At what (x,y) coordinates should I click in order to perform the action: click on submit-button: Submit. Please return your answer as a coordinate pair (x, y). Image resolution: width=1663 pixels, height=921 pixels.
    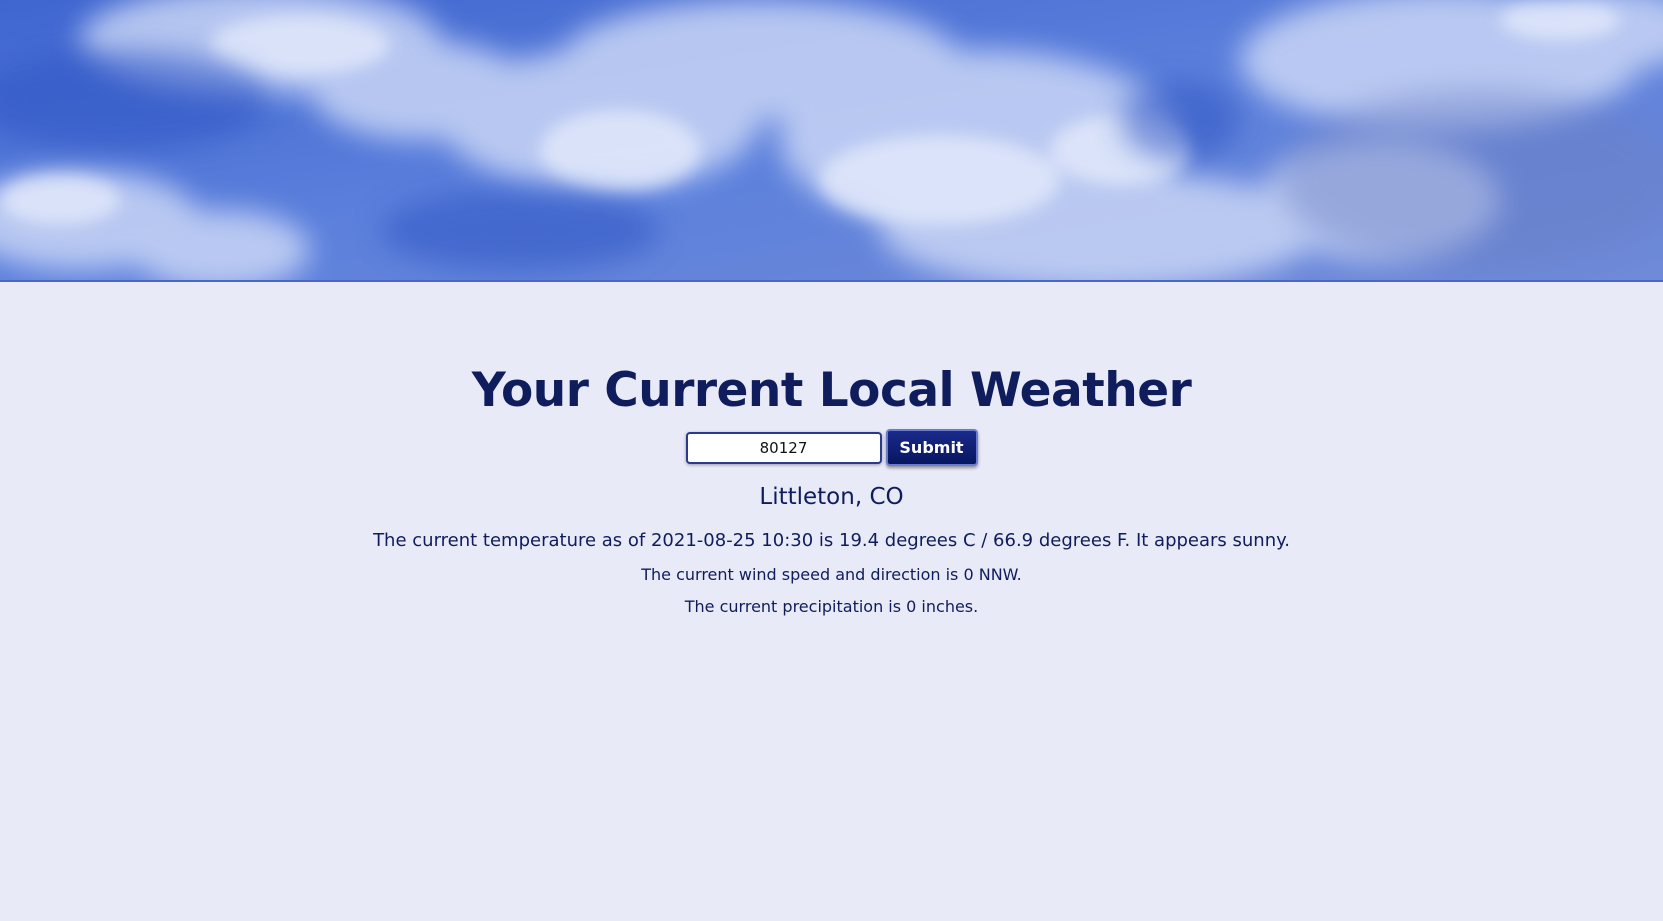
    Looking at the image, I should click on (931, 447).